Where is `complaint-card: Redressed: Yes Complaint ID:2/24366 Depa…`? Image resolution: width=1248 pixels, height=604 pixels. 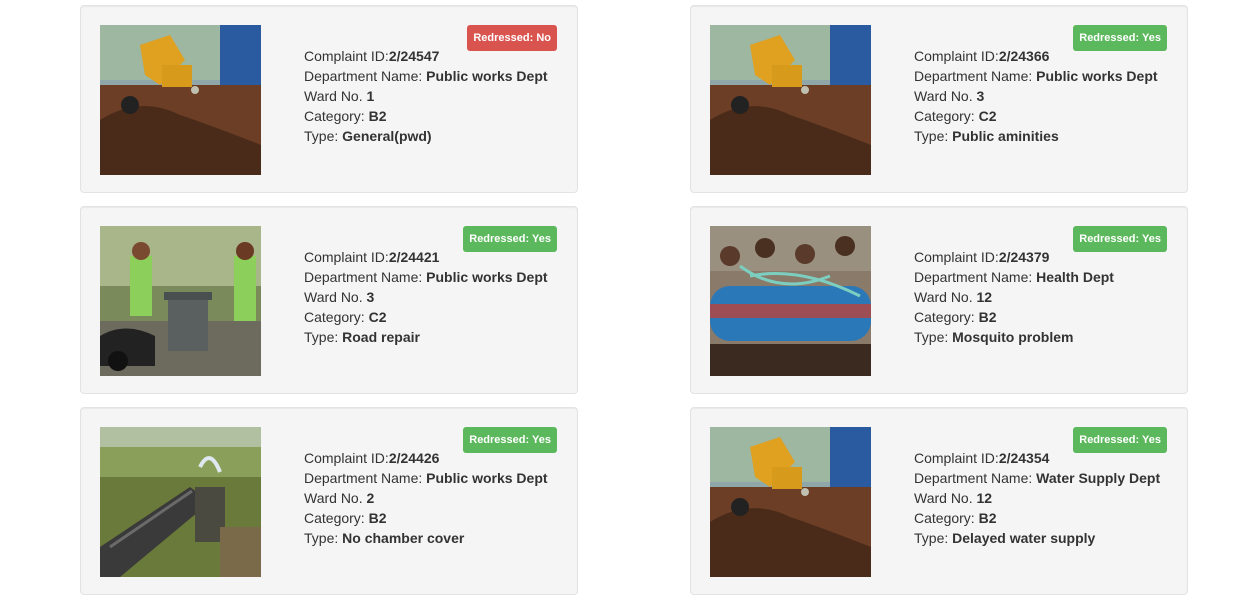 complaint-card: Redressed: Yes Complaint ID:2/24366 Depa… is located at coordinates (939, 99).